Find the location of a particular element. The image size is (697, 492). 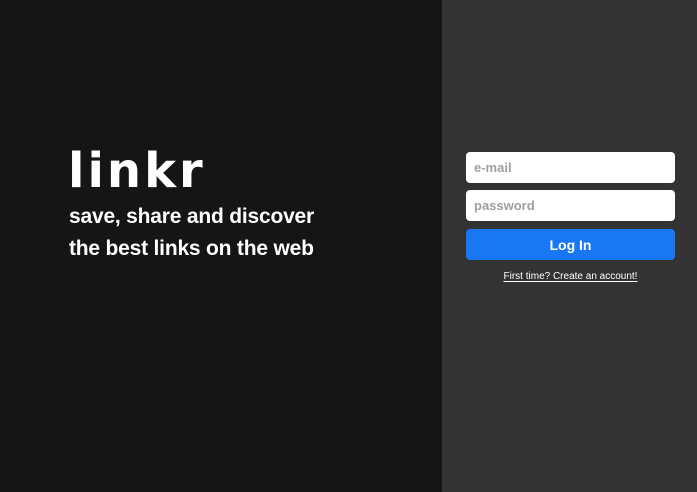

linkr-logo: linkr is located at coordinates (137, 171).